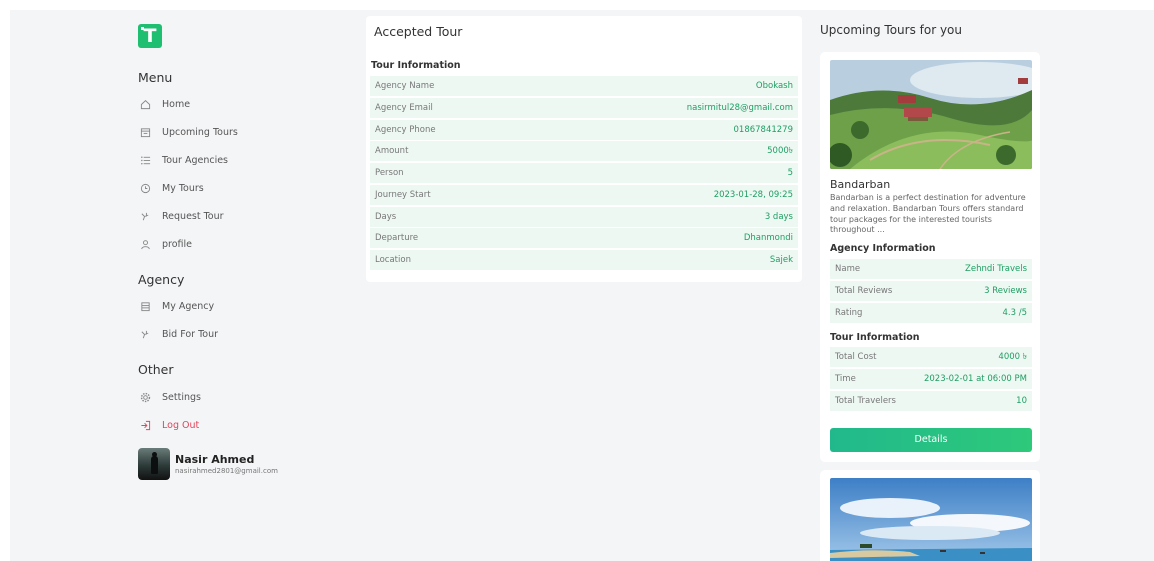  What do you see at coordinates (145, 334) in the screenshot?
I see `bid-icon` at bounding box center [145, 334].